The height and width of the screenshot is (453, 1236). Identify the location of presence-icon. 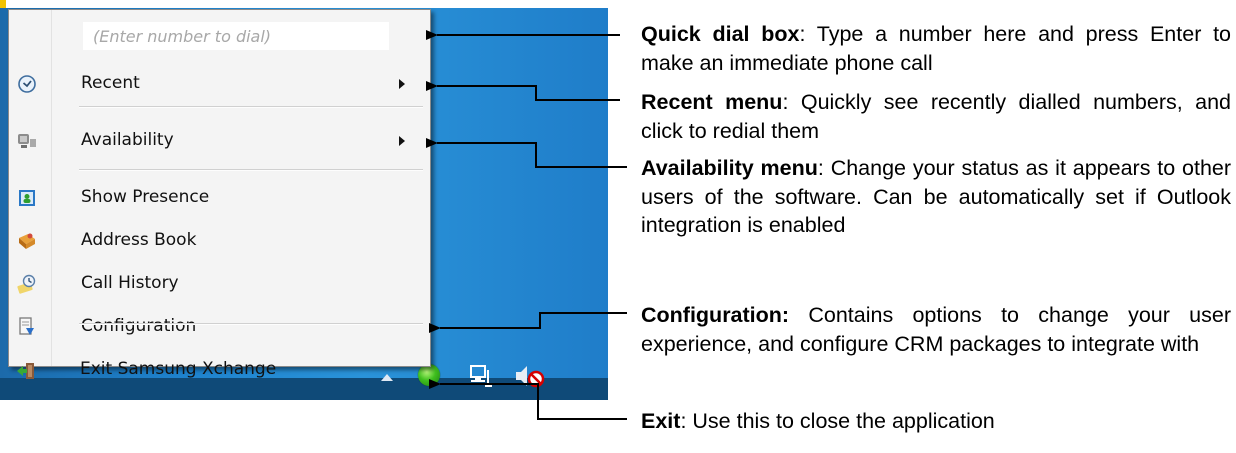
(27, 198).